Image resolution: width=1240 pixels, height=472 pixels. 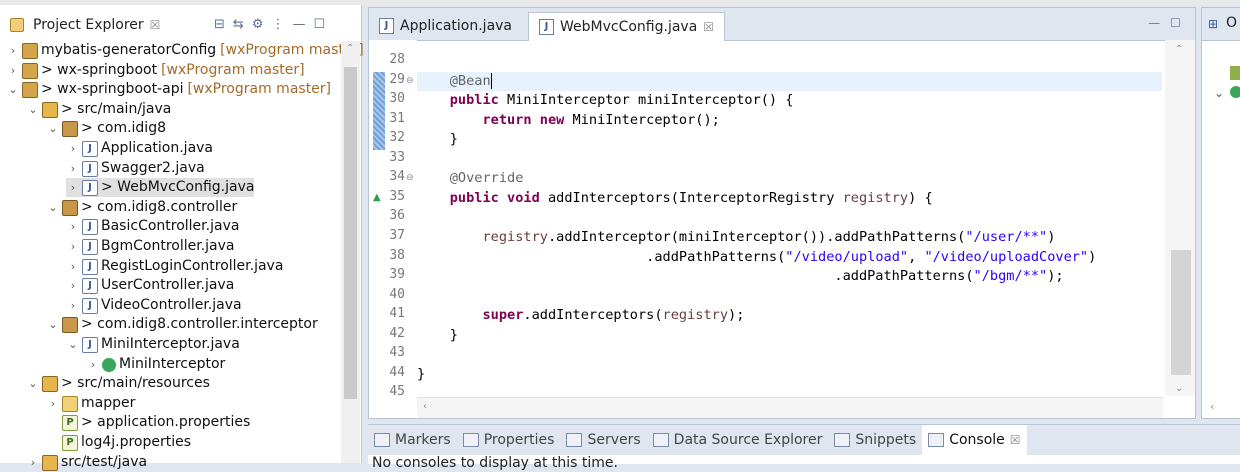 I want to click on tab-webmvcconfig-java: J WebMvcConfig.java ☒, so click(x=627, y=26).